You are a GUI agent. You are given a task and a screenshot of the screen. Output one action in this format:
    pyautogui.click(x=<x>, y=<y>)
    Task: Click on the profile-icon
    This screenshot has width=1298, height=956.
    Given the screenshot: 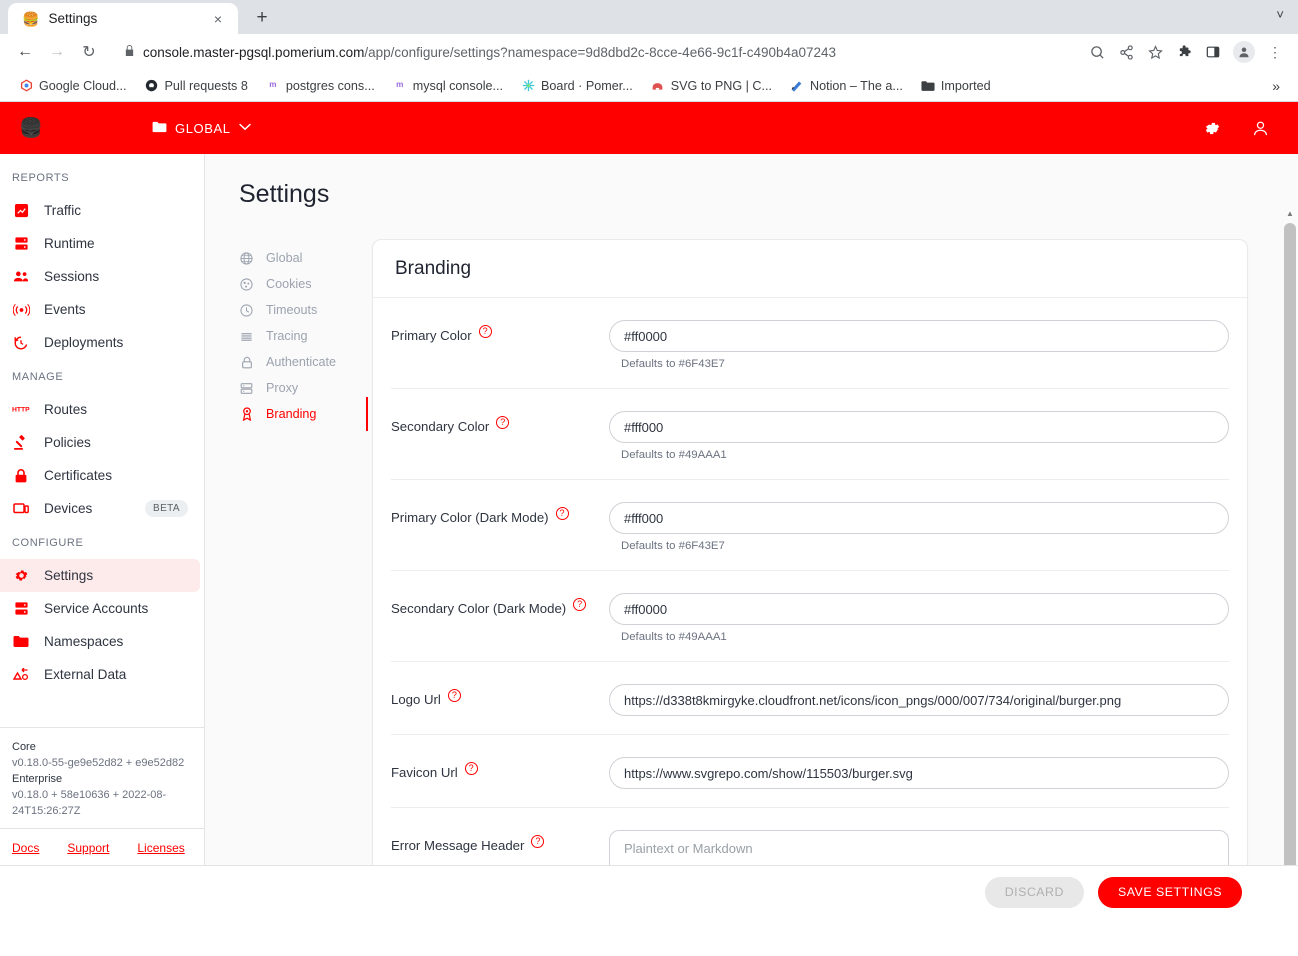 What is the action you would take?
    pyautogui.click(x=1244, y=52)
    